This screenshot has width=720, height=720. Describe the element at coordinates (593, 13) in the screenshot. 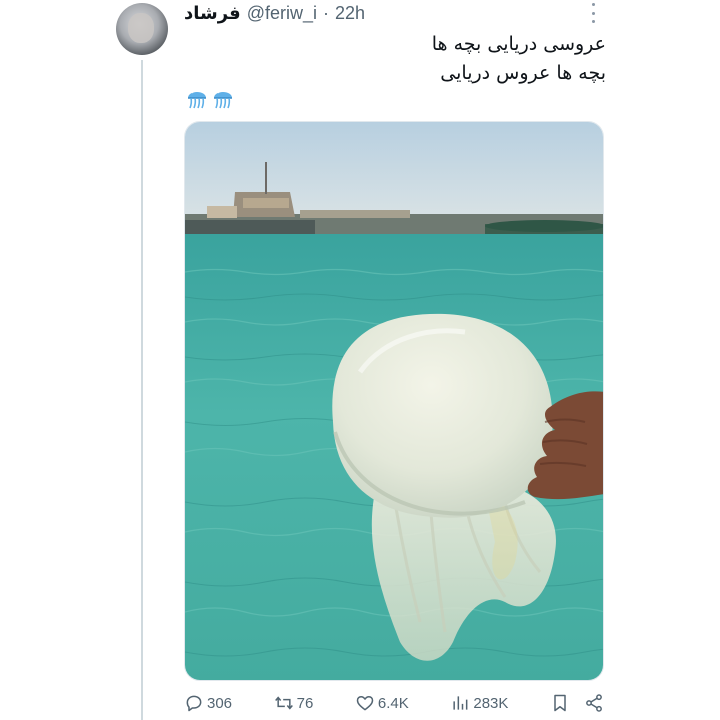

I see `more-options-icon` at that location.